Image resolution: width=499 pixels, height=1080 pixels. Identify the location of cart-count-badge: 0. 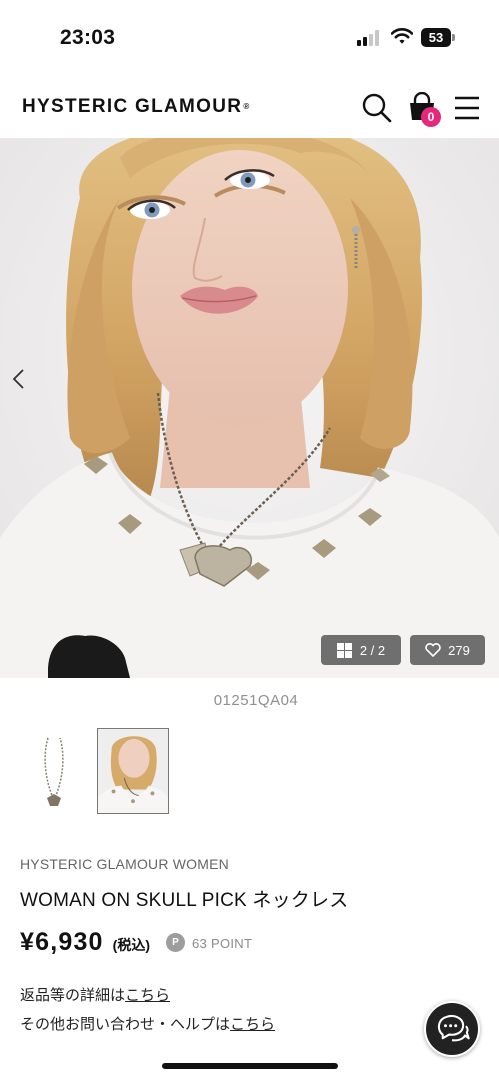
(431, 117).